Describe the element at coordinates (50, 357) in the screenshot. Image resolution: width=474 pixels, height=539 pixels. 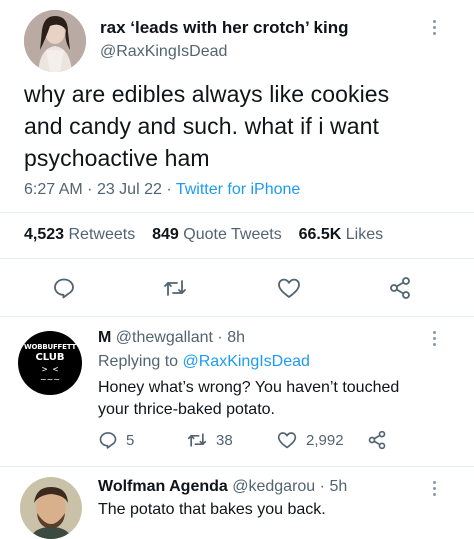
I see `avatar-text-club: CLUB` at that location.